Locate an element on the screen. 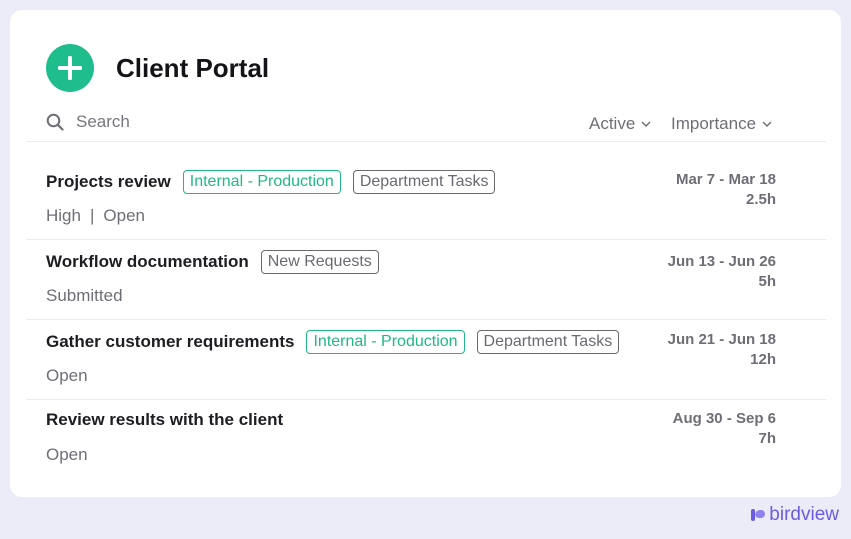 The height and width of the screenshot is (539, 851). brand-mark: birdview is located at coordinates (794, 515).